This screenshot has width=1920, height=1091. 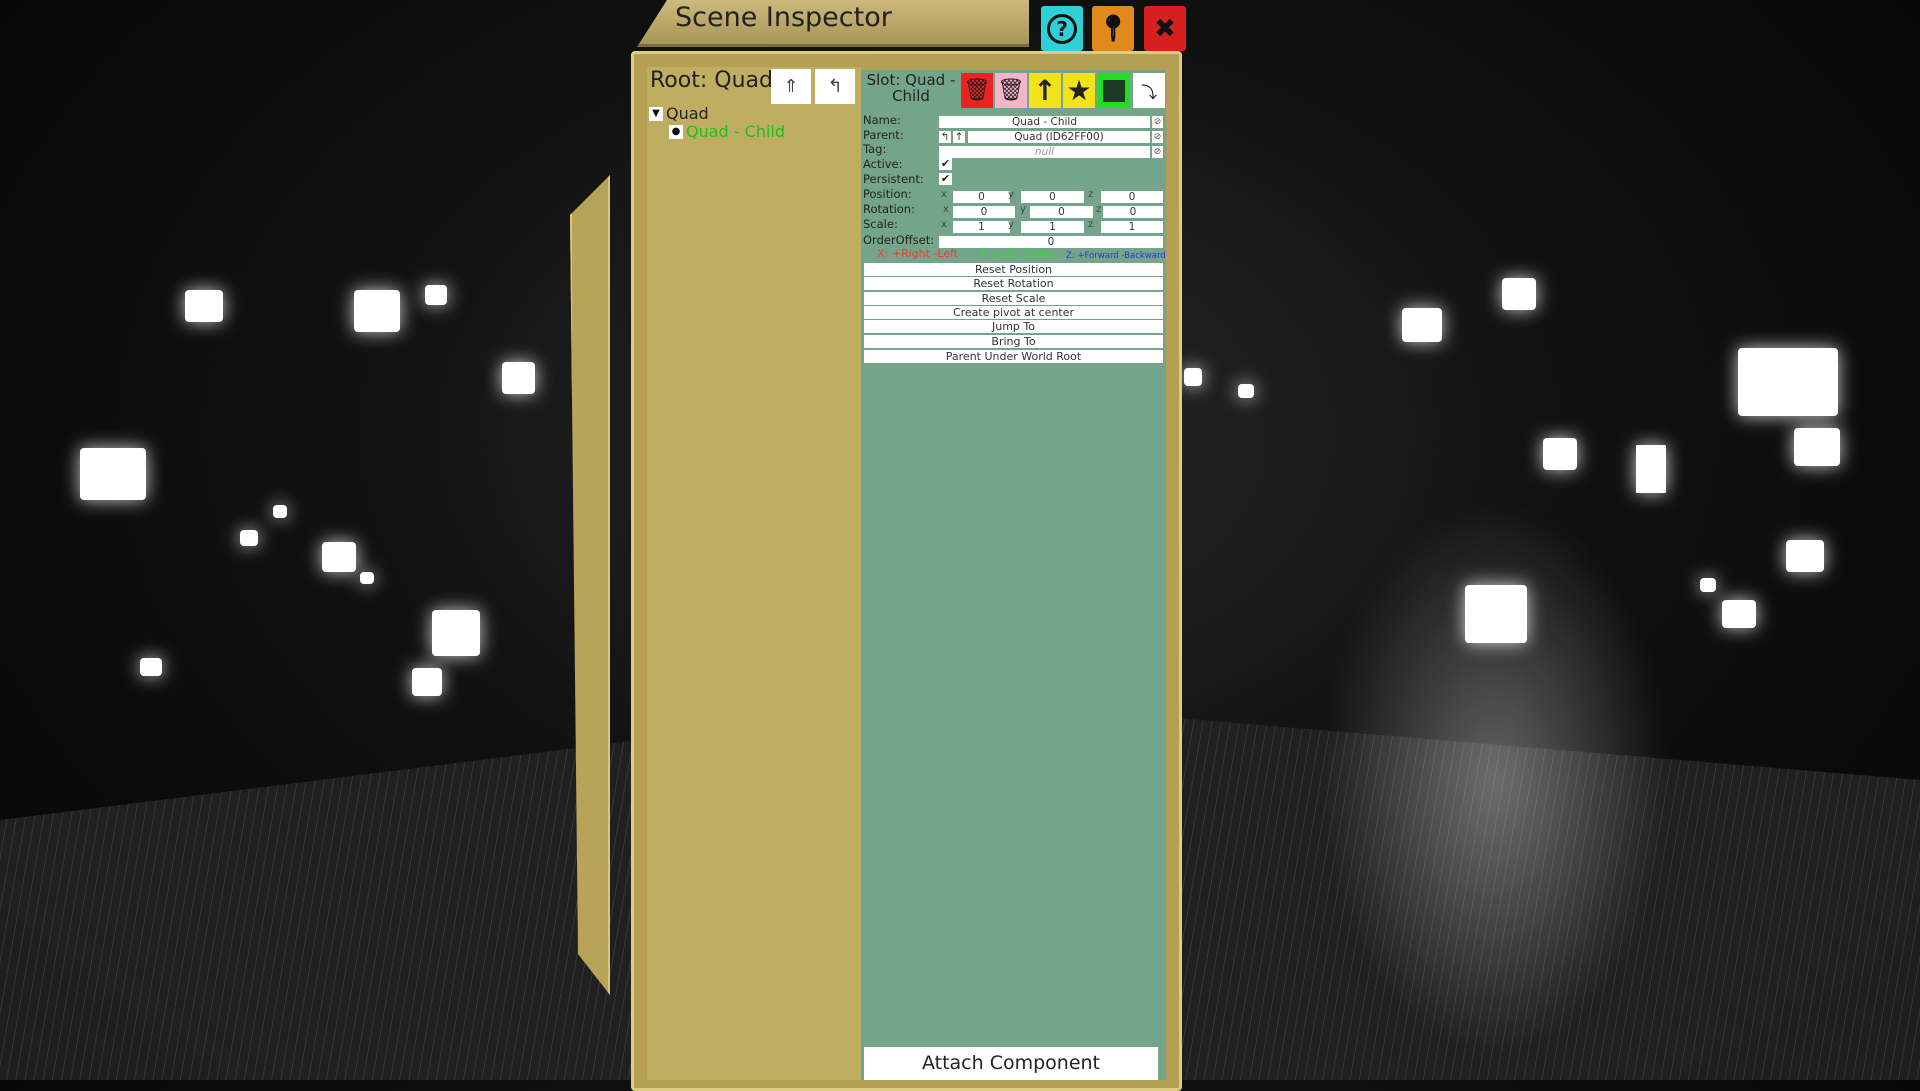 I want to click on parent-jump-button: ↰, so click(x=945, y=137).